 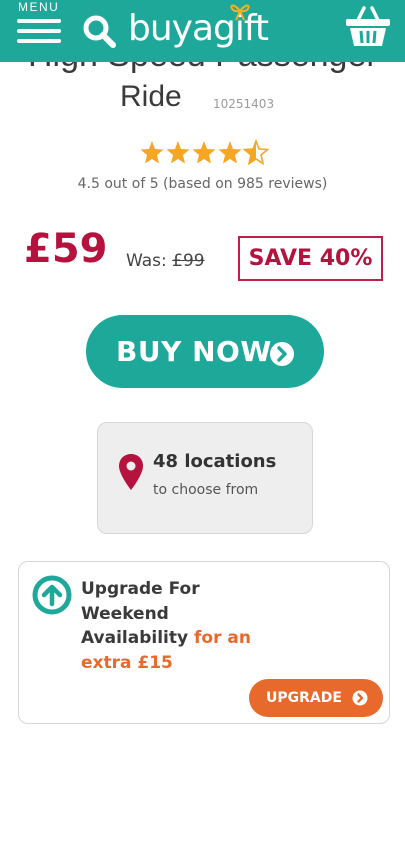 What do you see at coordinates (52, 595) in the screenshot?
I see `arrow-up-circle-icon` at bounding box center [52, 595].